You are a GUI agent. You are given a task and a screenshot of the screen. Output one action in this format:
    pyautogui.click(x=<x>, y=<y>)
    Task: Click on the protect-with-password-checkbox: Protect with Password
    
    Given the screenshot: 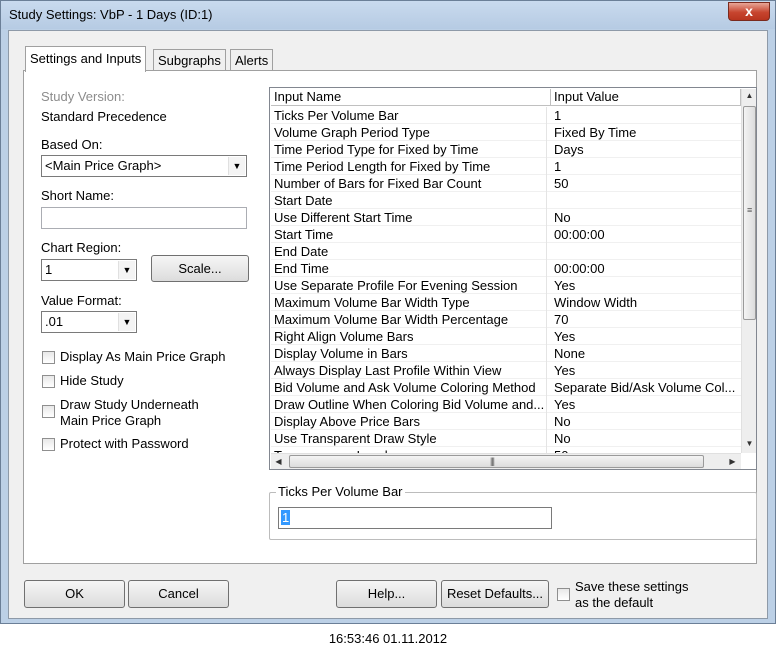 What is the action you would take?
    pyautogui.click(x=142, y=445)
    